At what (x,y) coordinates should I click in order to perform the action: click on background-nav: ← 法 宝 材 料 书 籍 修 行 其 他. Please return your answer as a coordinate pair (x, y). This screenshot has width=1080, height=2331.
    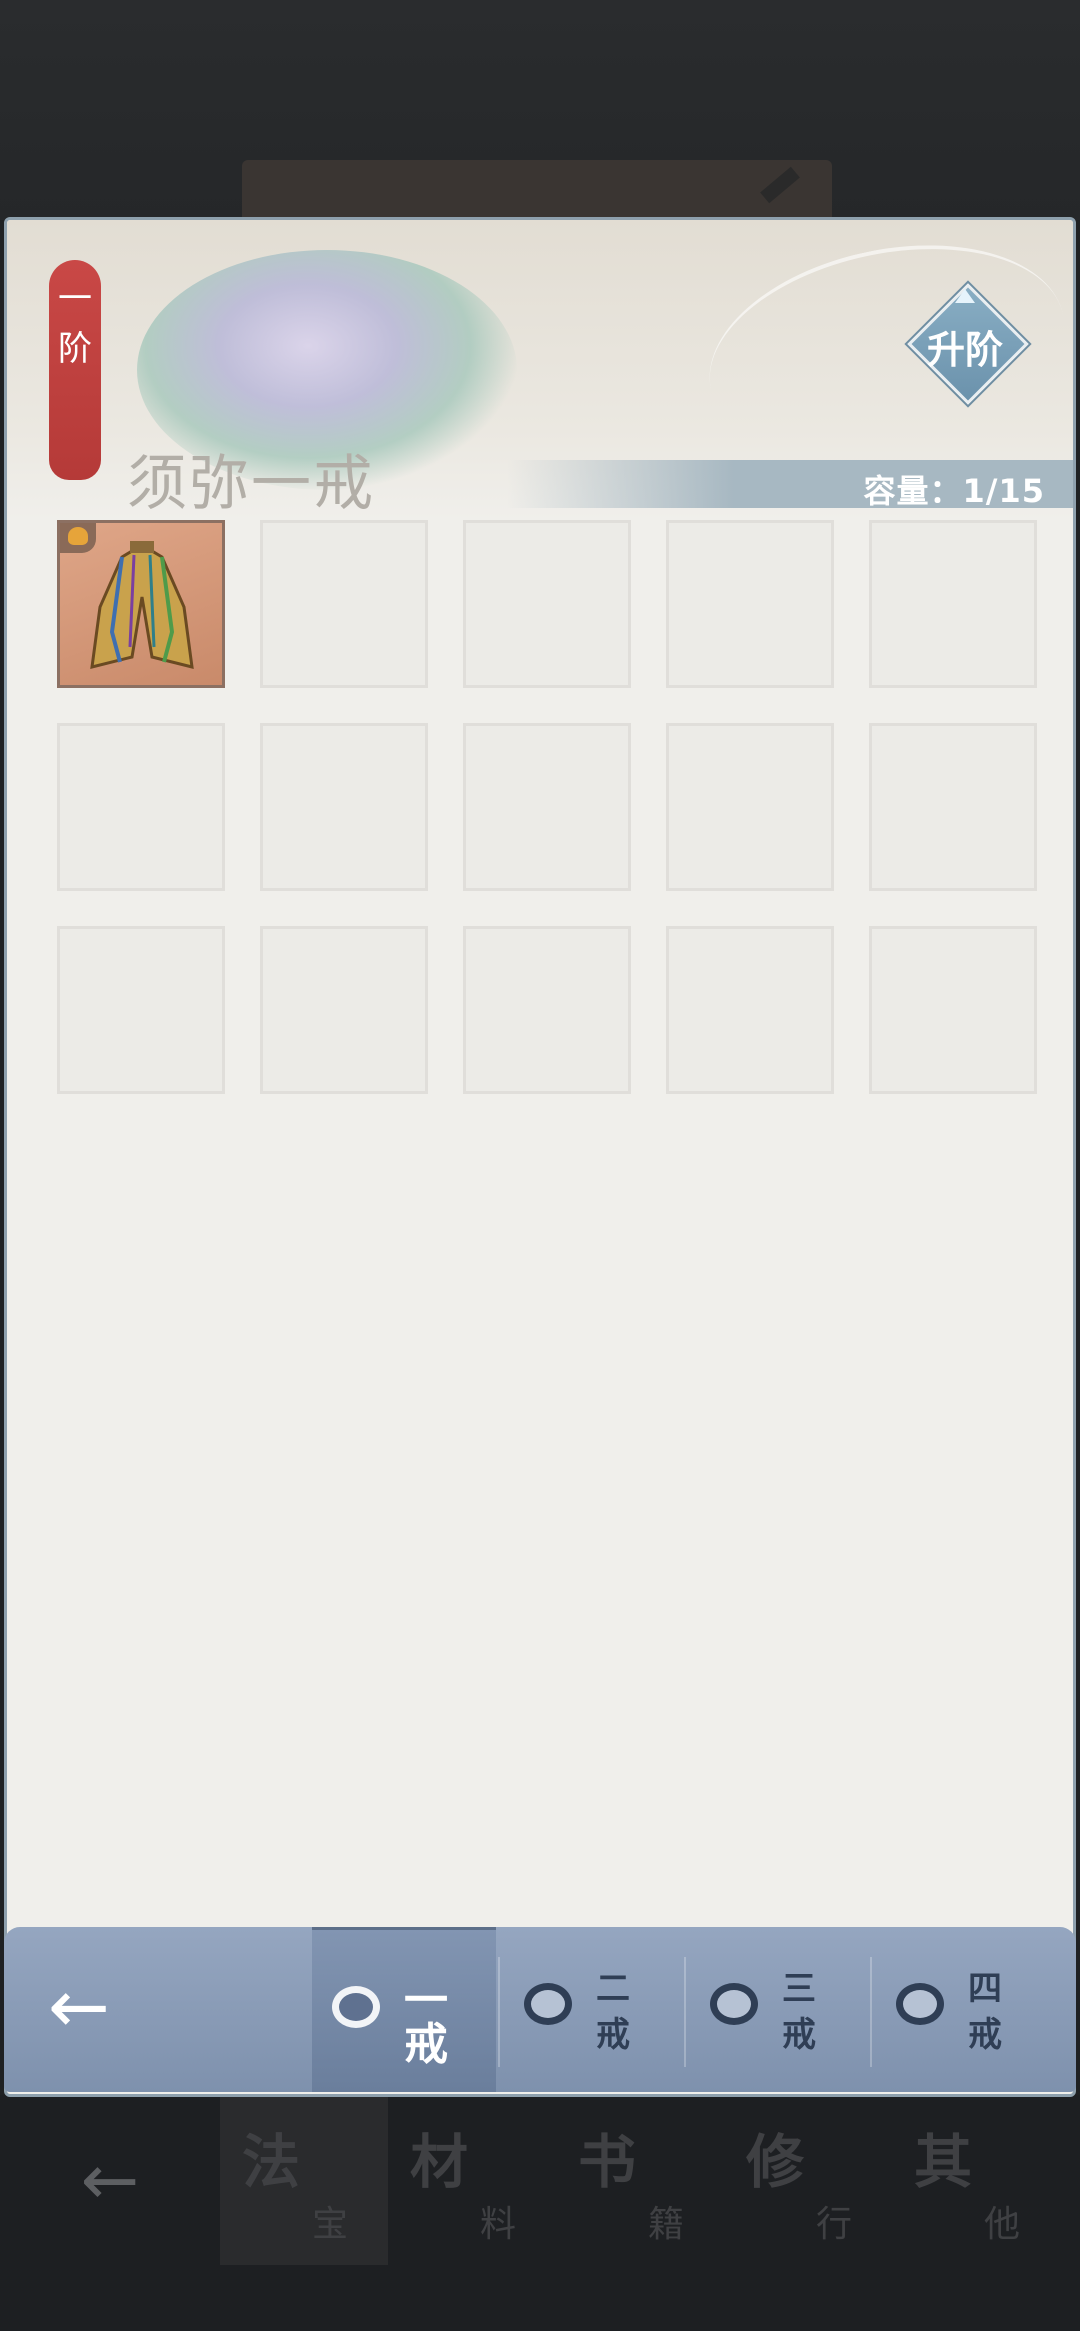
    Looking at the image, I should click on (540, 2180).